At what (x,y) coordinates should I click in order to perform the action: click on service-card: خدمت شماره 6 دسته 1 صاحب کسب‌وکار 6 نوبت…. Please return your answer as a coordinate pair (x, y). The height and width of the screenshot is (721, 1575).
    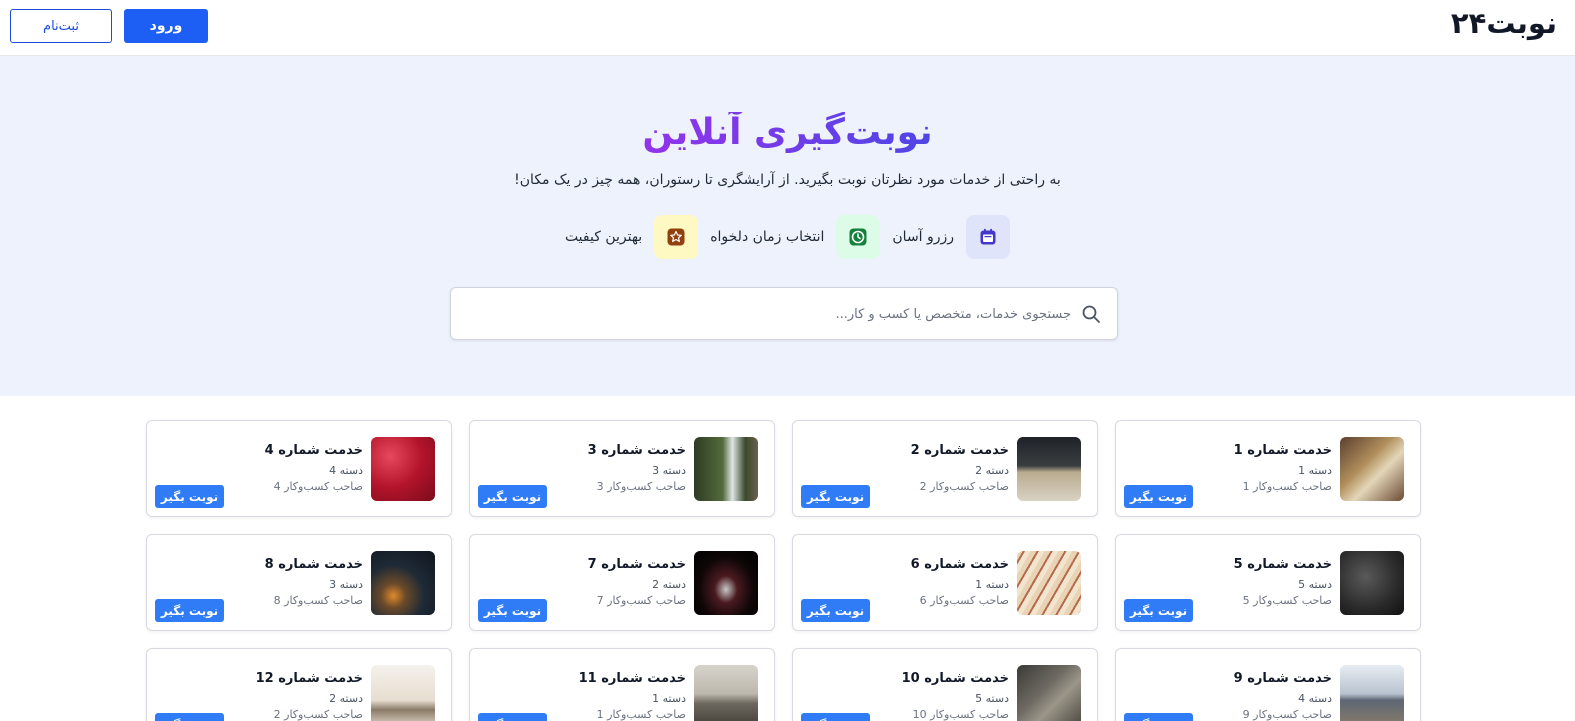
    Looking at the image, I should click on (945, 582).